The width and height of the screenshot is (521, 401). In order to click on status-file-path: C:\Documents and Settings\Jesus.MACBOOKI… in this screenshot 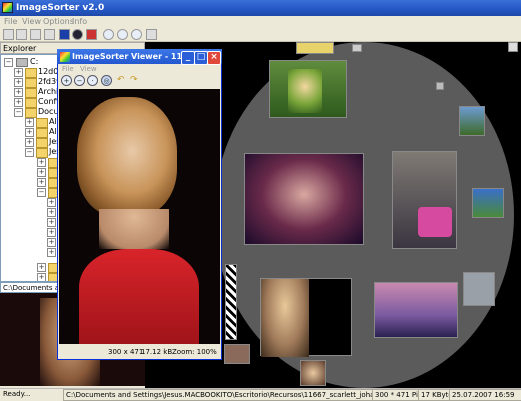, I will do `click(220, 395)`.